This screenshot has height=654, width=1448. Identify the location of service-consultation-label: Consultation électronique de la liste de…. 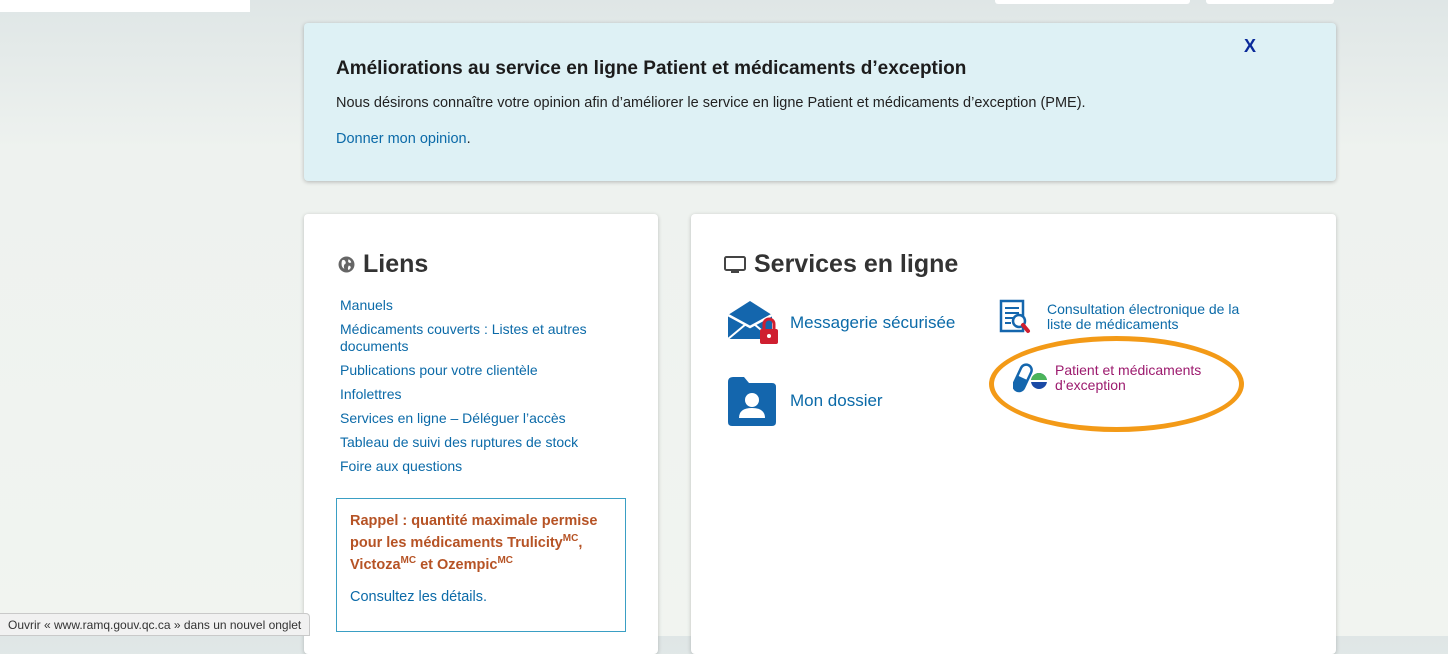
(1143, 316).